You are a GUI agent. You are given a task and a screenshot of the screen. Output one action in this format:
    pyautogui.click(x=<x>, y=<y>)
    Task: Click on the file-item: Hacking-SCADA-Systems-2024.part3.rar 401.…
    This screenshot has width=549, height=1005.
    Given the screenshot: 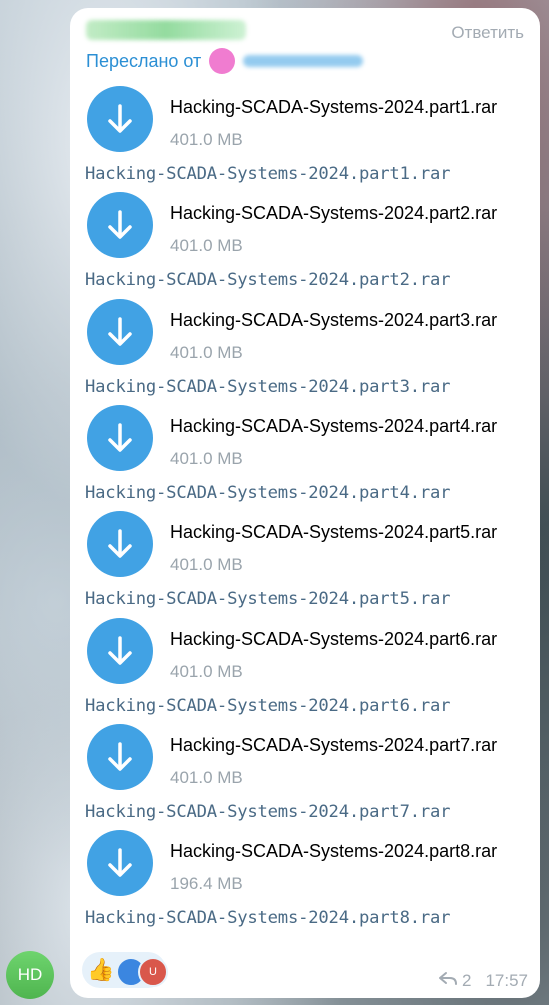 What is the action you would take?
    pyautogui.click(x=305, y=351)
    